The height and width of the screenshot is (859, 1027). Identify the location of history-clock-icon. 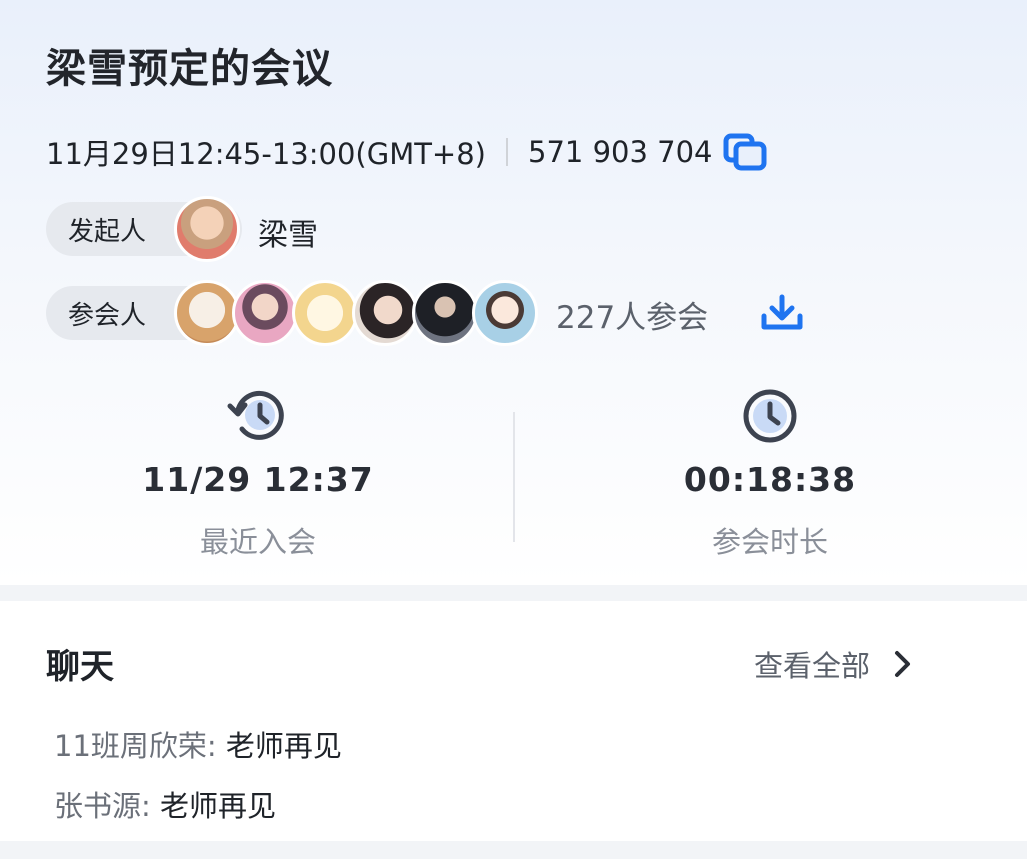
(255, 415).